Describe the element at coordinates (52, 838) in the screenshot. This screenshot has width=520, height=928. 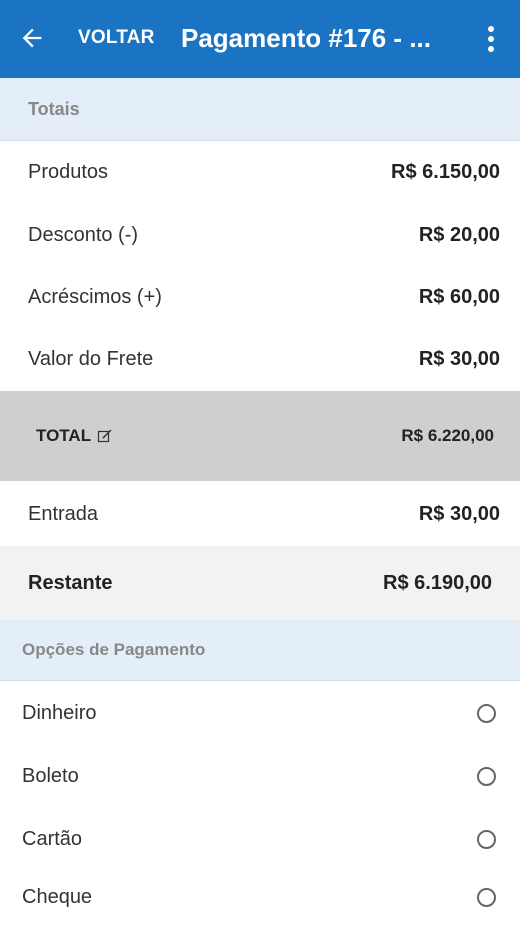
I see `payment-option-label: Cartão` at that location.